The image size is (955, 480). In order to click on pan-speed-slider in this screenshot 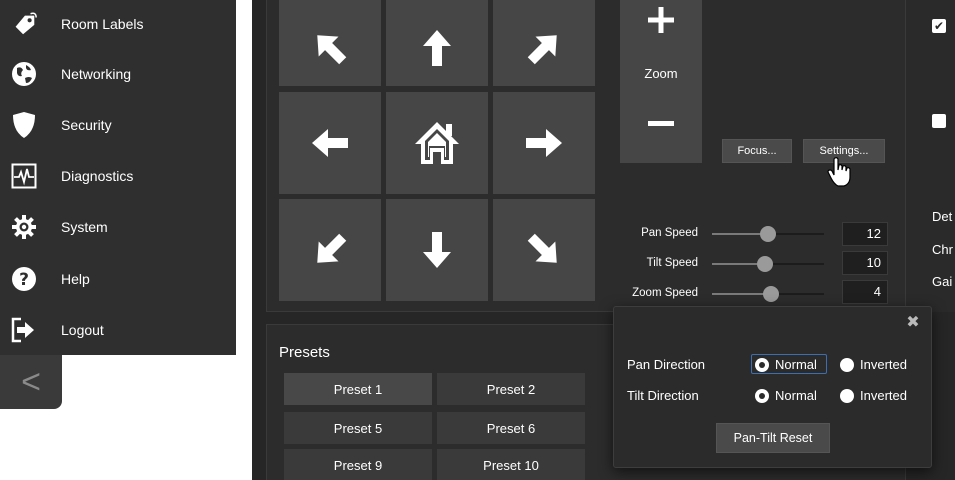, I will do `click(768, 234)`.